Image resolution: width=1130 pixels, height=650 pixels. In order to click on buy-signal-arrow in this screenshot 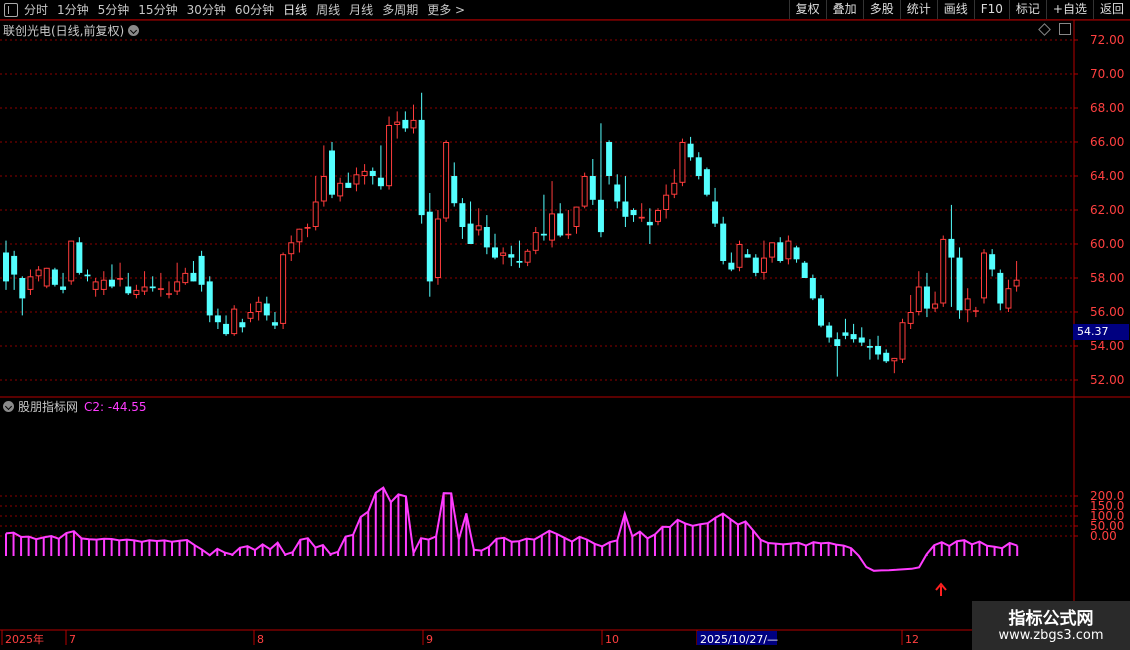, I will do `click(941, 589)`.